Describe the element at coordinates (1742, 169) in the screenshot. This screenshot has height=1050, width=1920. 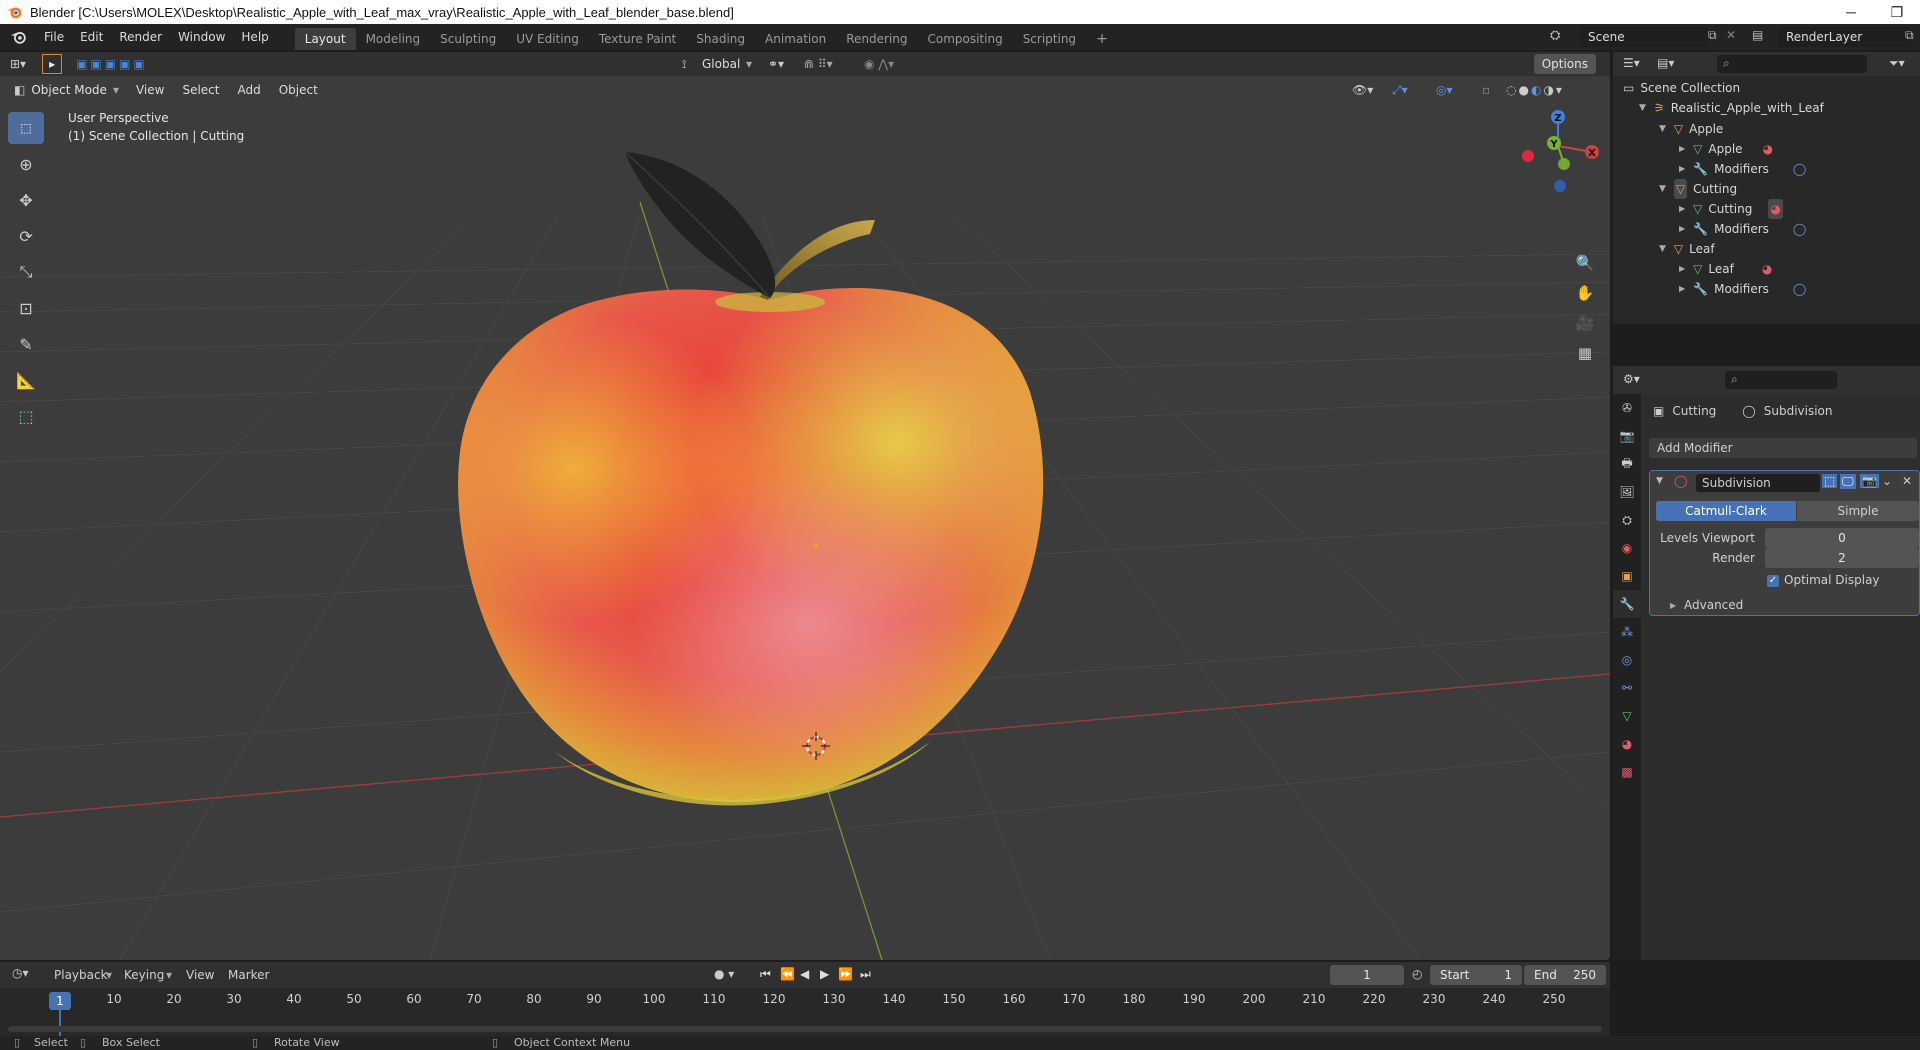
I see `outliner-row-modifiers-apple: ▶ 🔧 Modifiers ◯` at that location.